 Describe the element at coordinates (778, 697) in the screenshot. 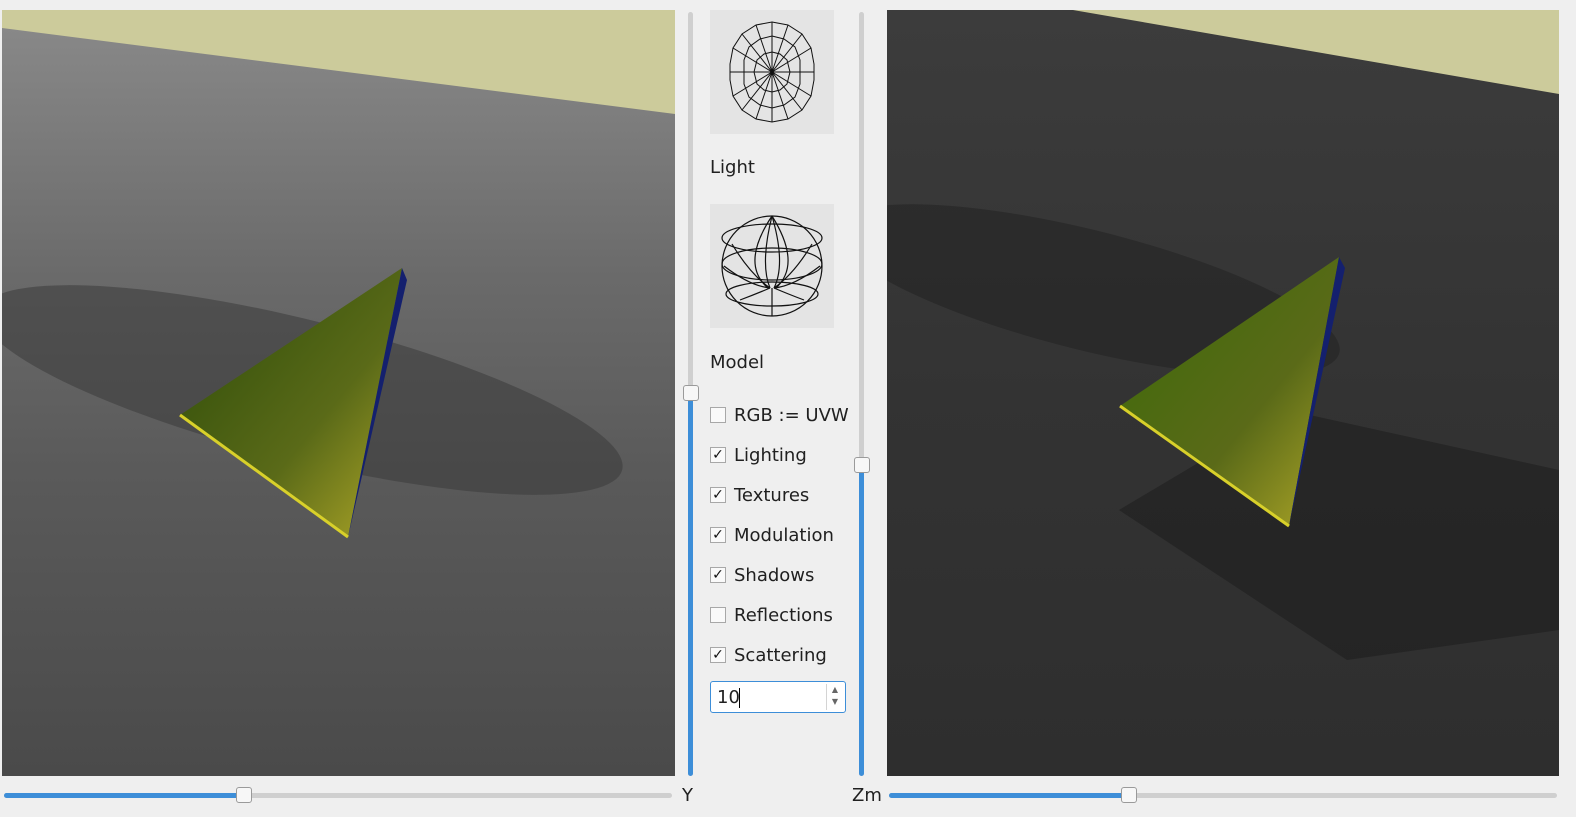

I see `scattering-spinbox: 10 ▲ ▼` at that location.